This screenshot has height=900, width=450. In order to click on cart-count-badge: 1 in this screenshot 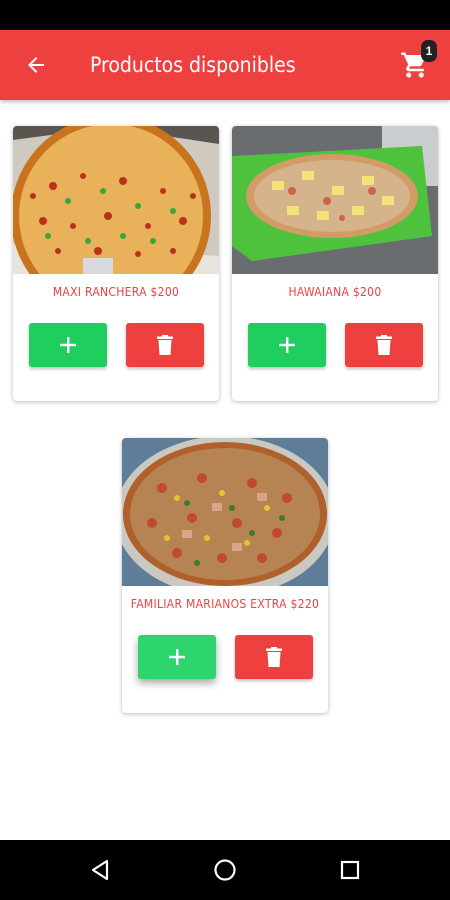, I will do `click(429, 51)`.